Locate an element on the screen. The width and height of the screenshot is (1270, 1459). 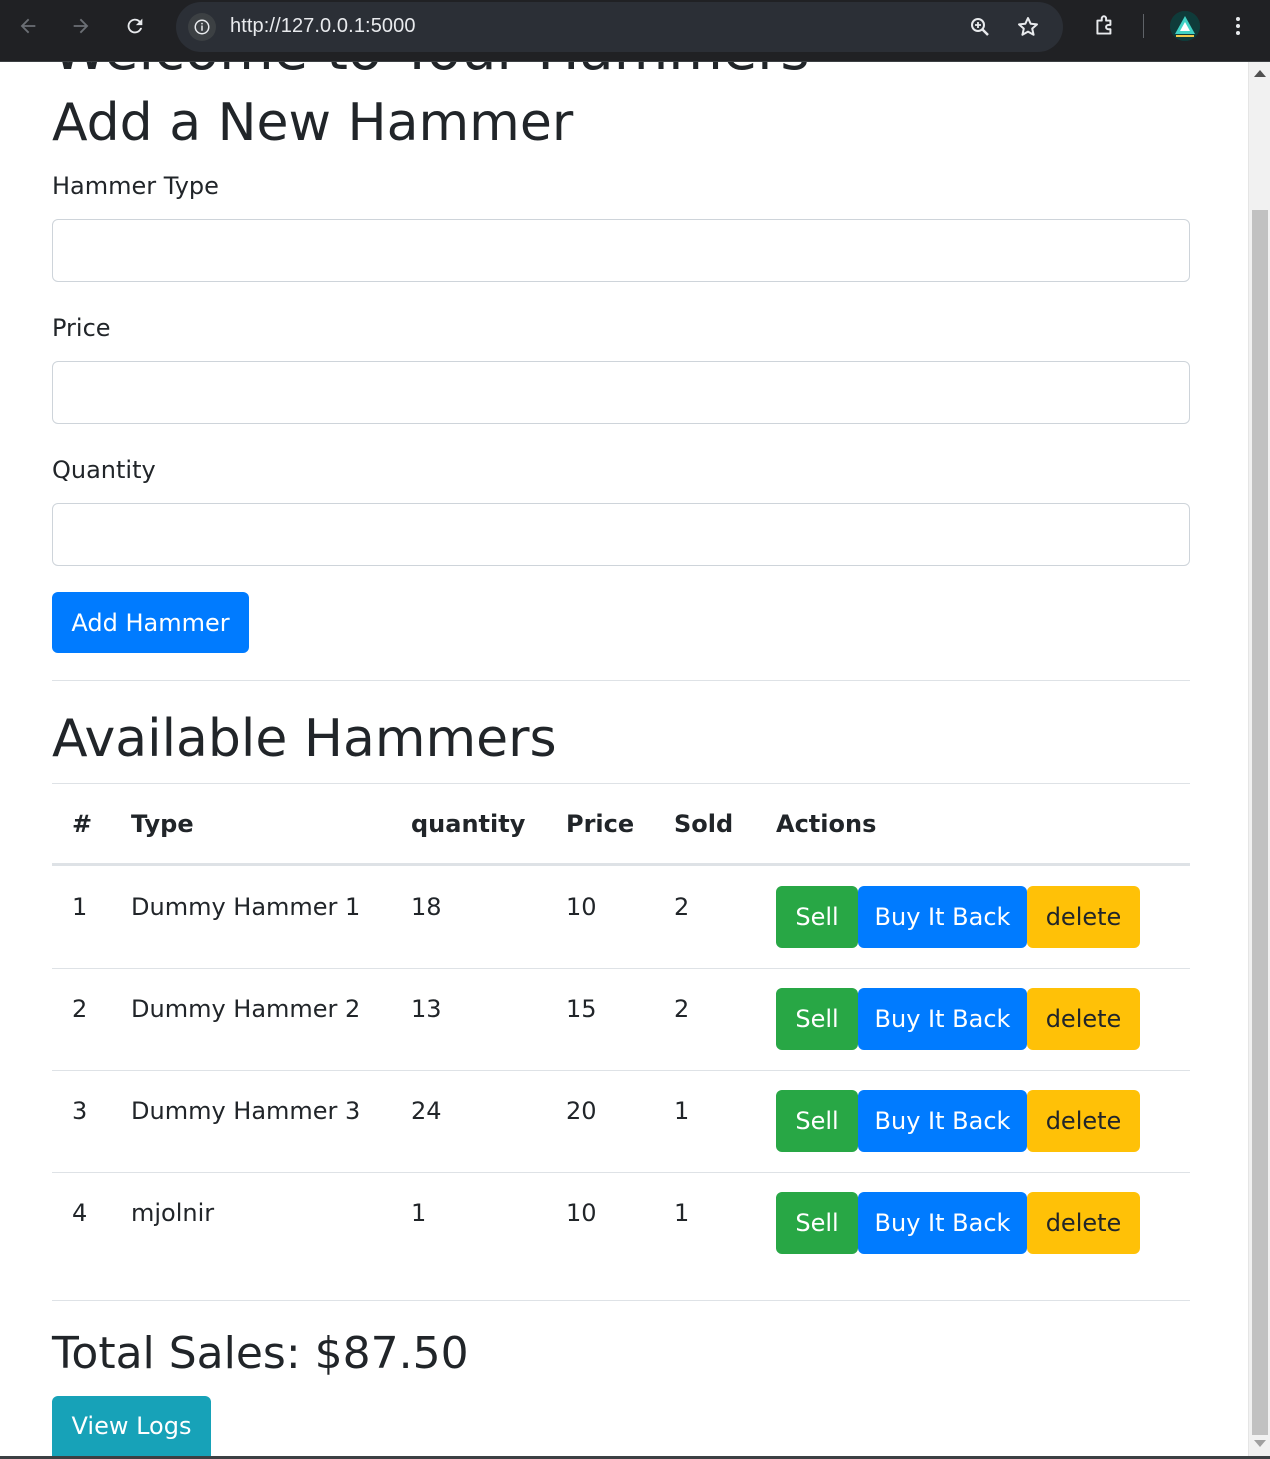
column-header-type: Type is located at coordinates (162, 824).